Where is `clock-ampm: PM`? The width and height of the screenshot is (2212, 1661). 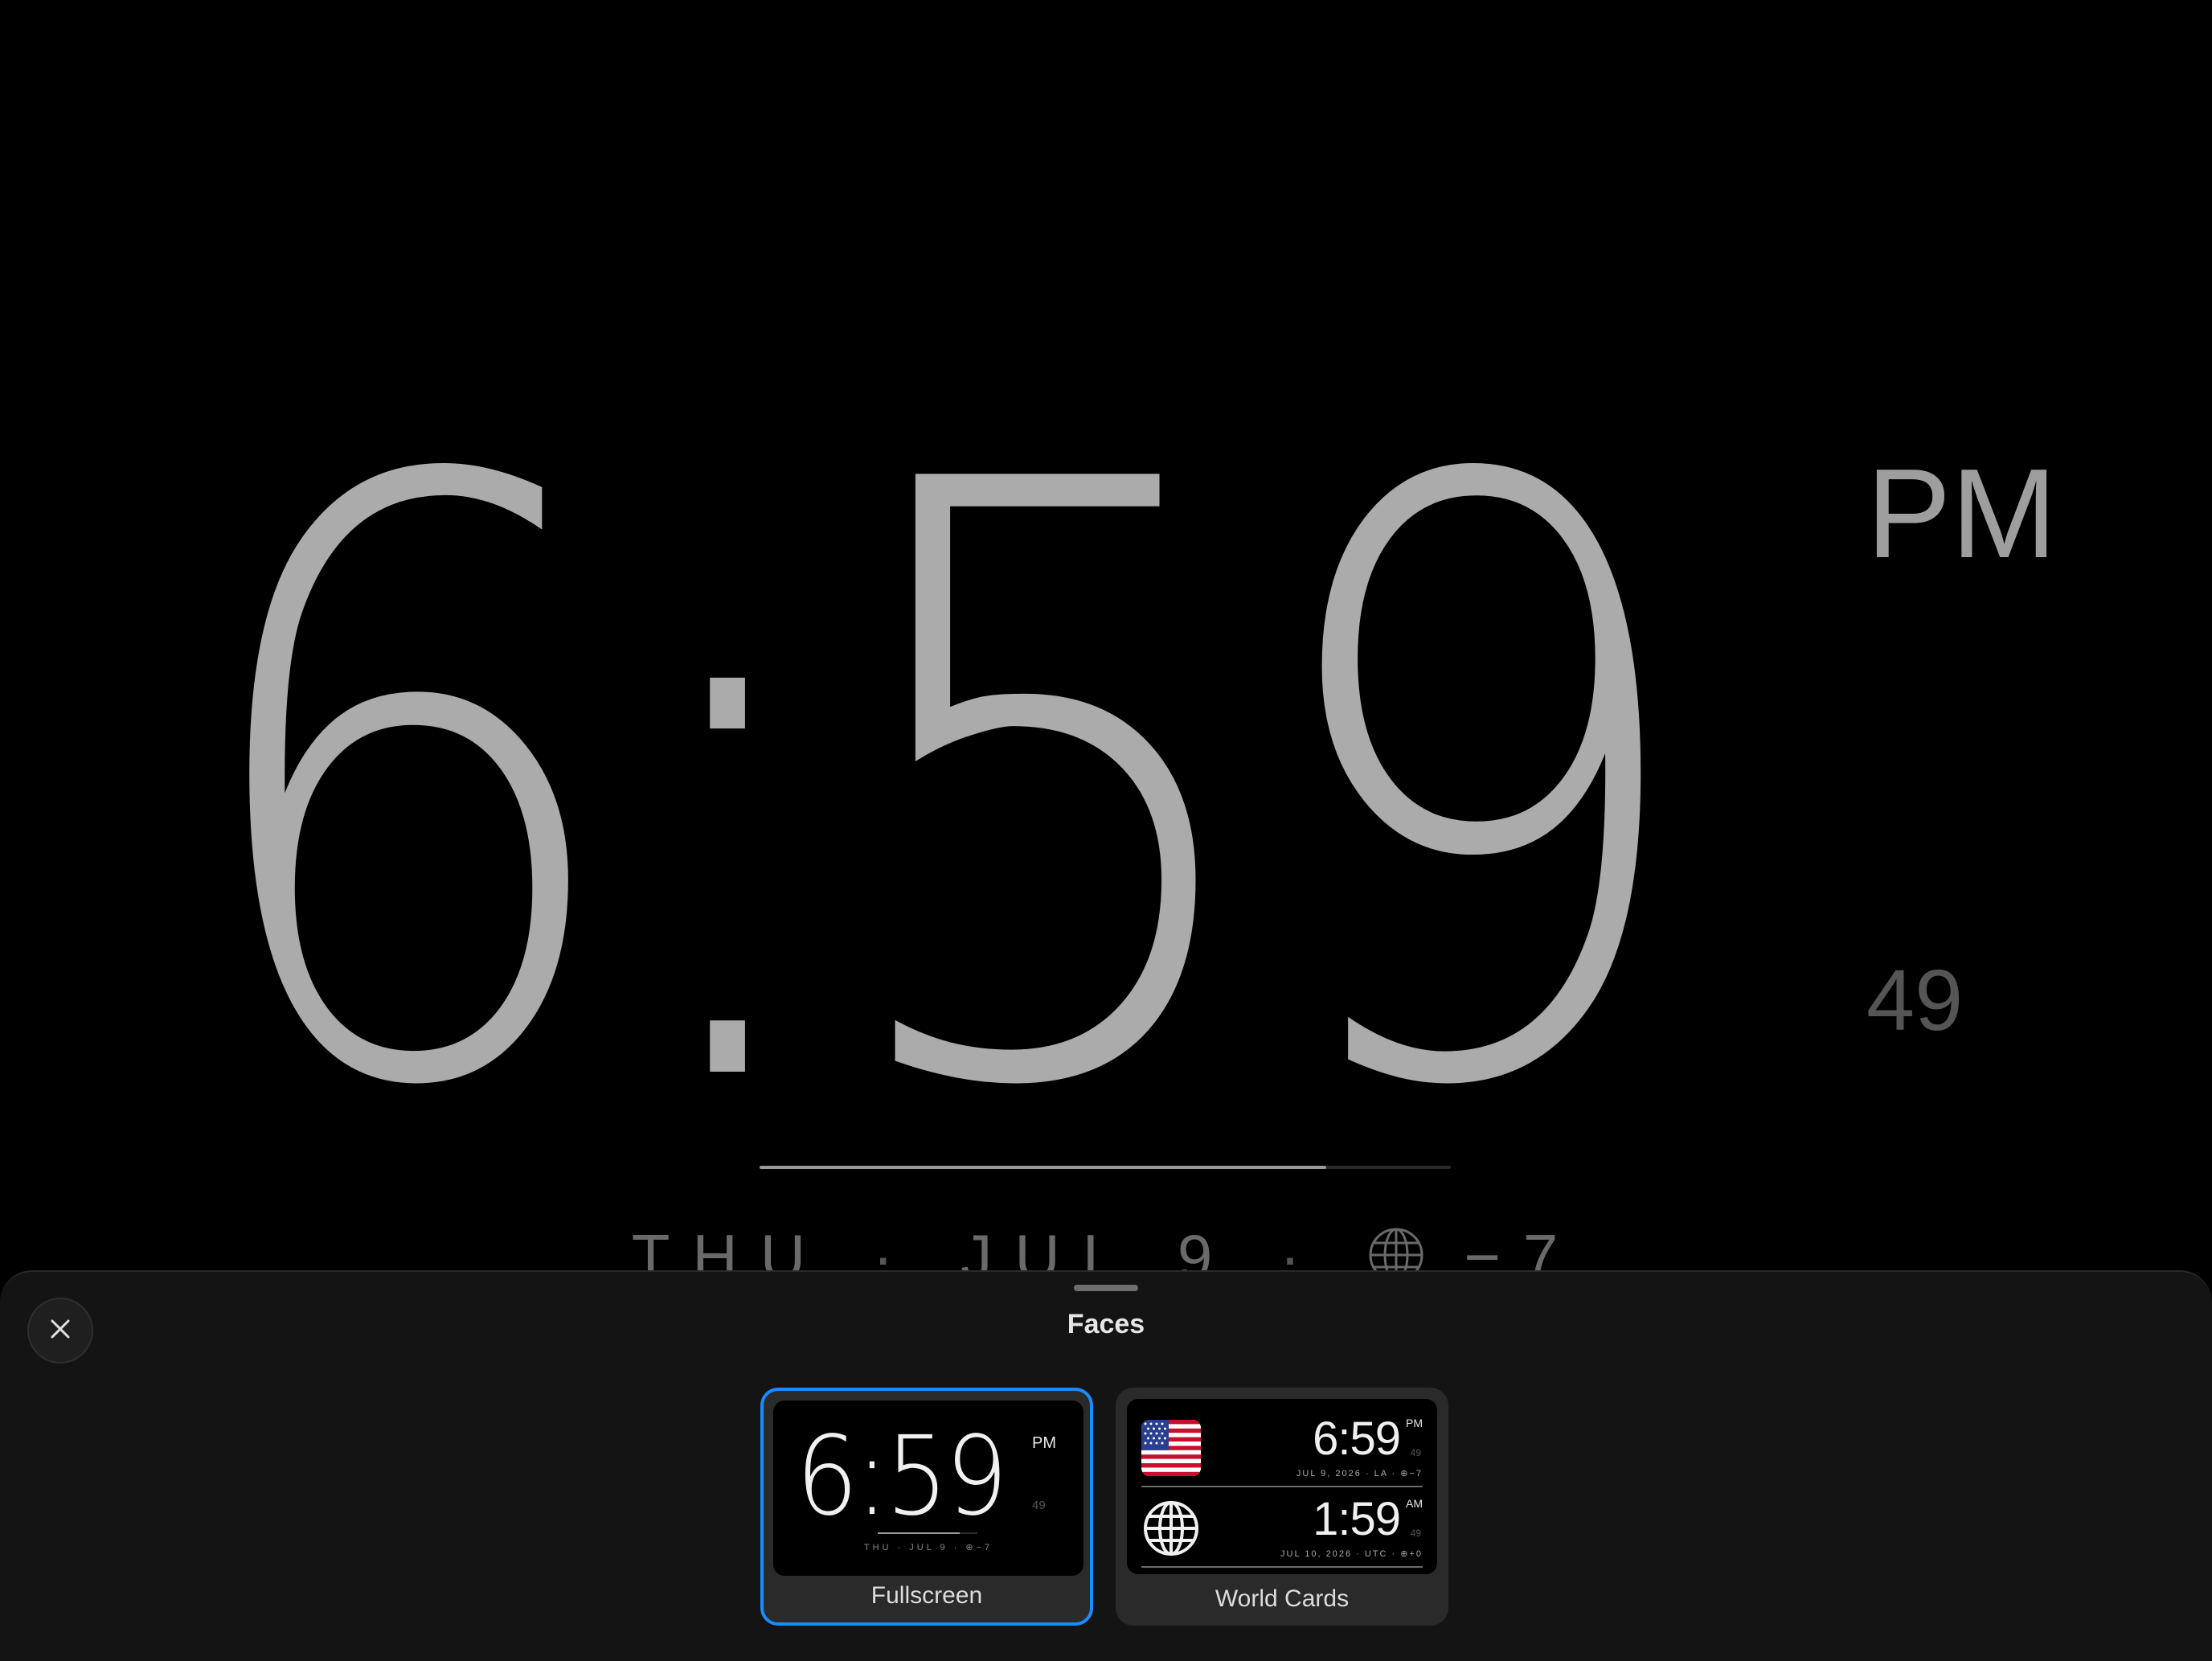
clock-ampm: PM is located at coordinates (1962, 513).